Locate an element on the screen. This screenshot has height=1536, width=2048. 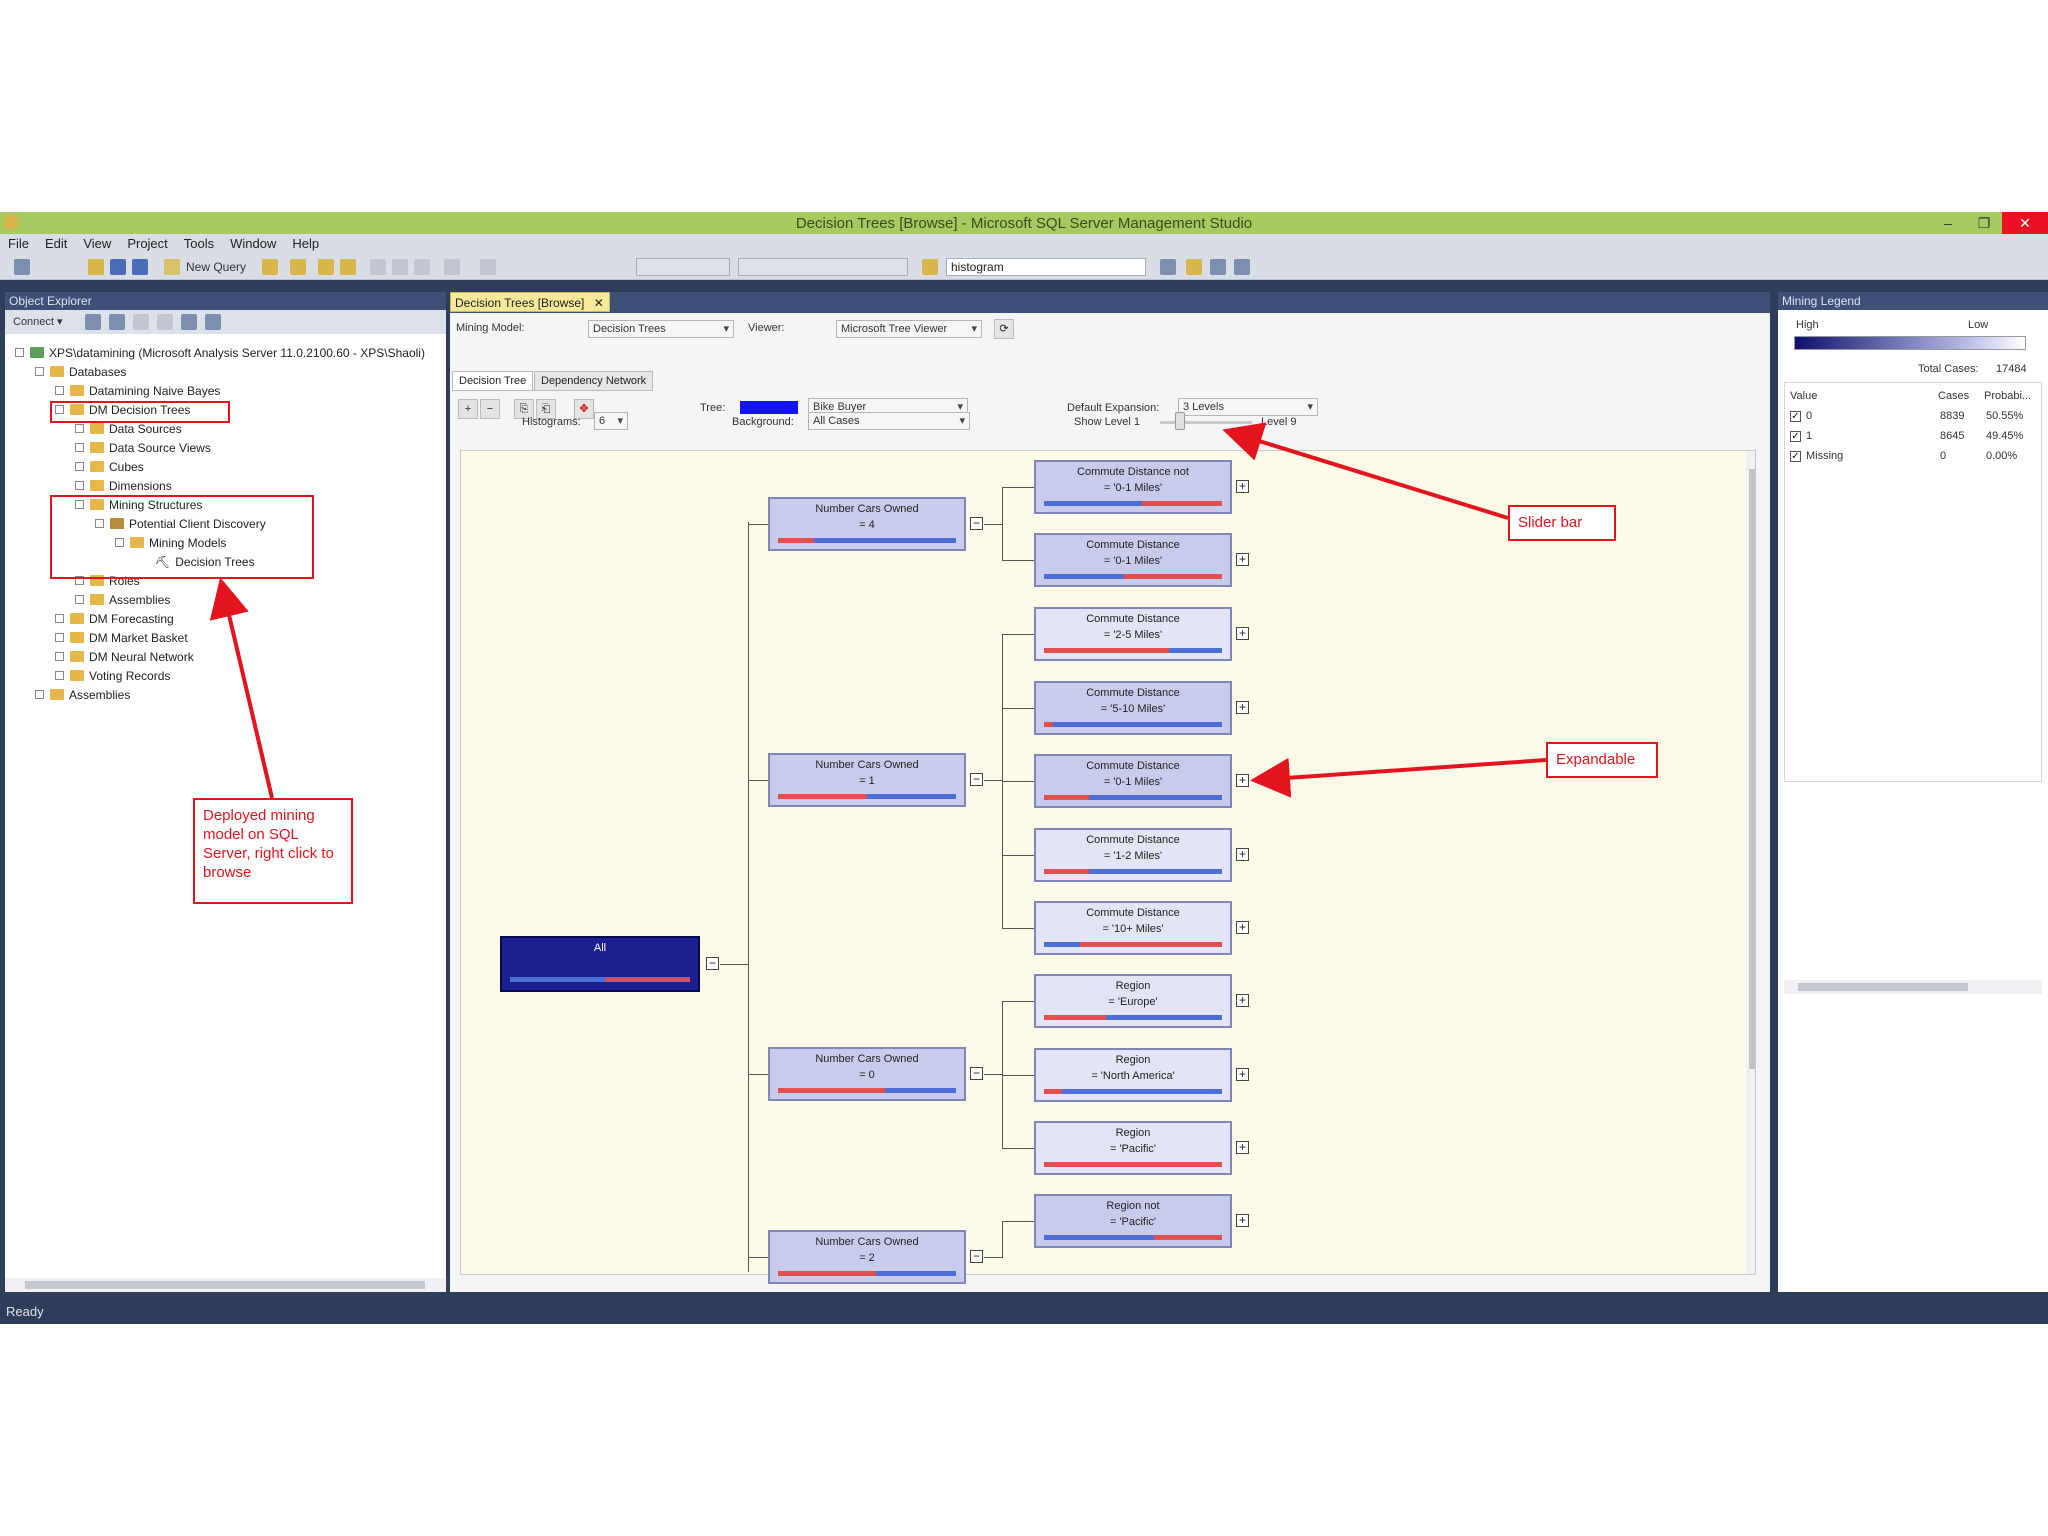
tree-node-assemblies: Assemblies is located at coordinates (82, 697).